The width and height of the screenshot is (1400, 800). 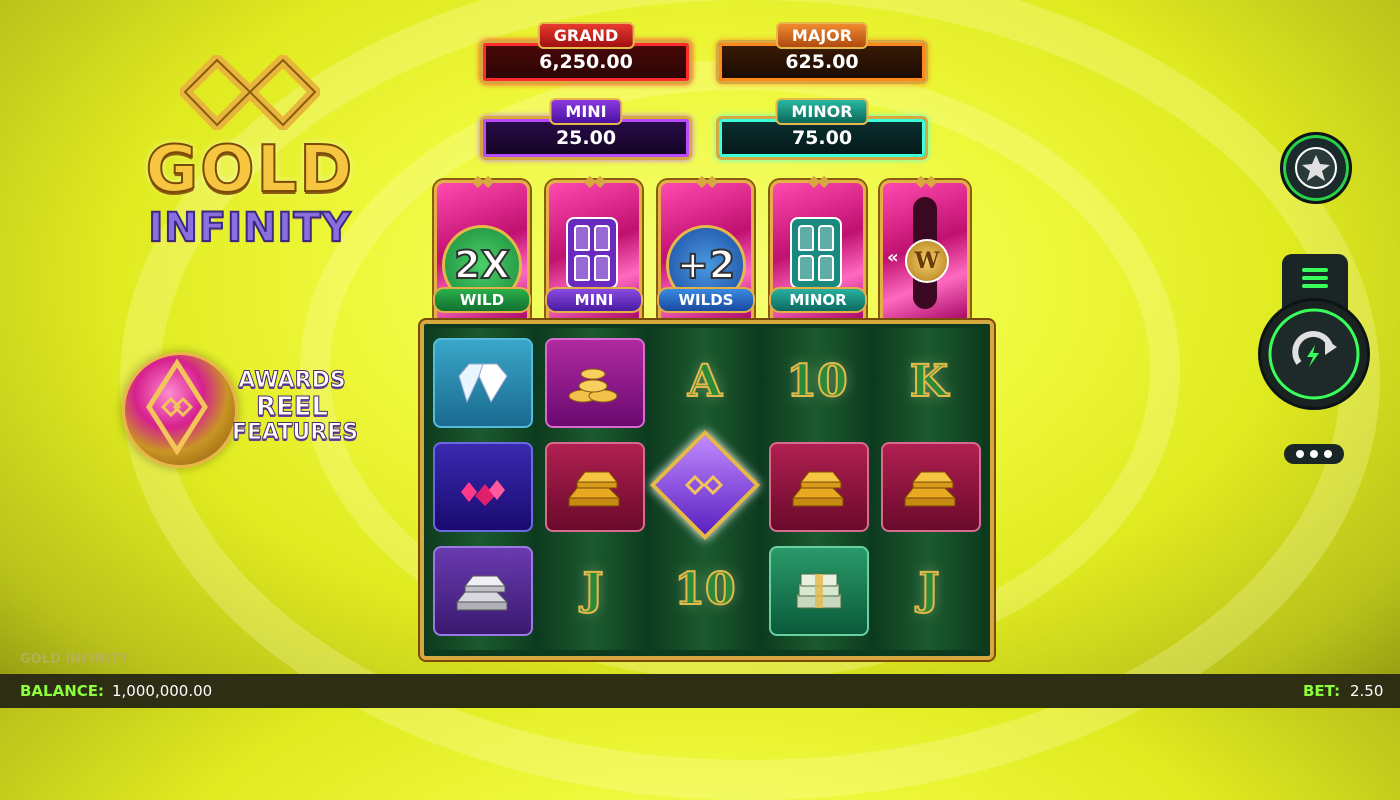 I want to click on feature-reel-minor: ◆◆ MINOR, so click(x=818, y=248).